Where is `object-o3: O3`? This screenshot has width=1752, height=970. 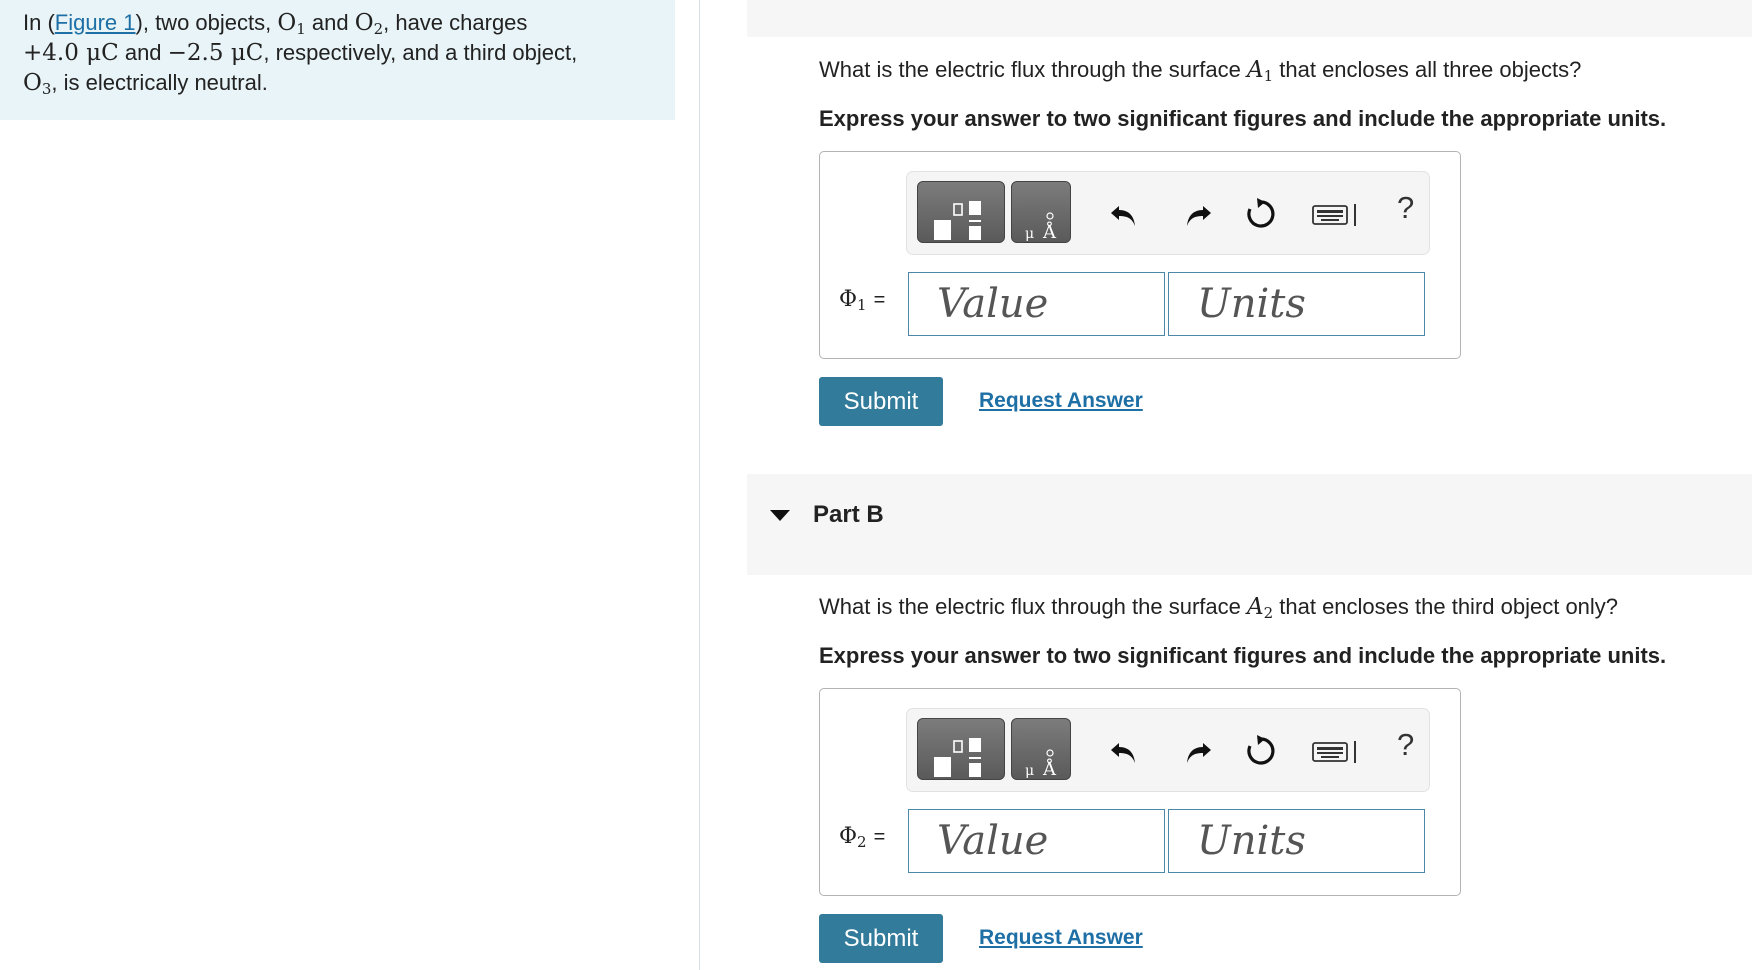 object-o3: O3 is located at coordinates (37, 84).